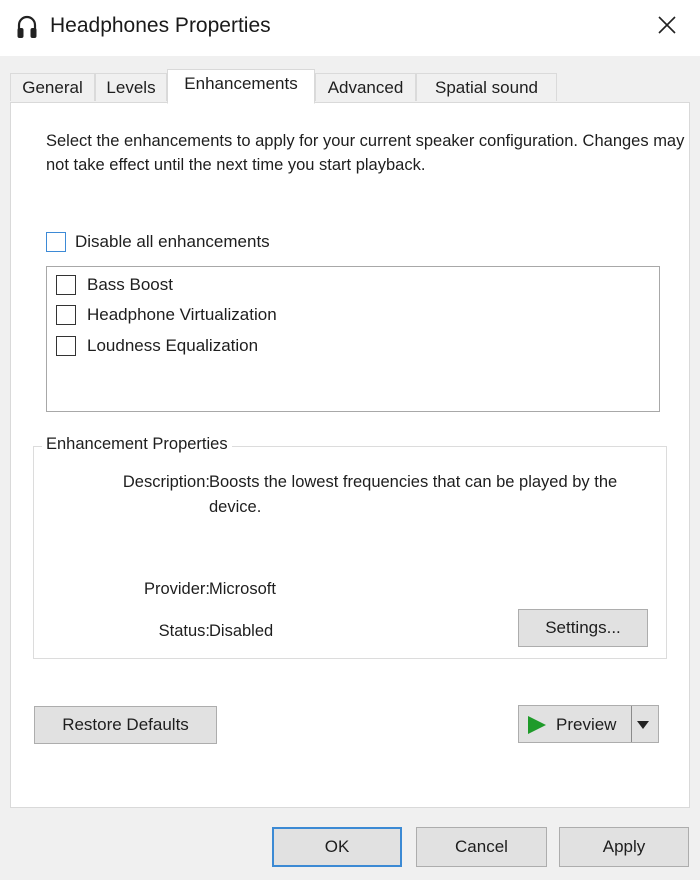  Describe the element at coordinates (27, 27) in the screenshot. I see `headphones-icon` at that location.